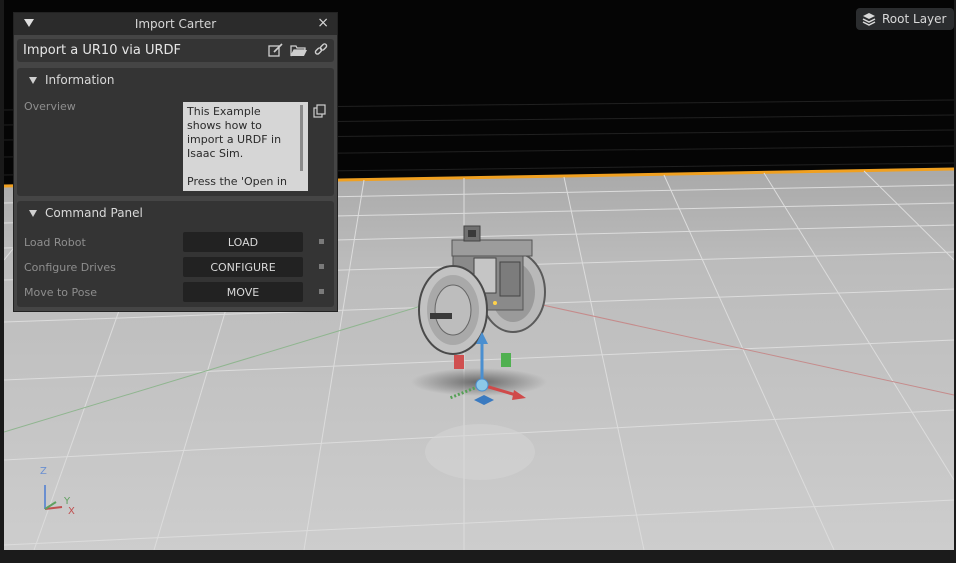 The image size is (956, 563). Describe the element at coordinates (61, 292) in the screenshot. I see `move-to-pose-label: Move to Pose` at that location.